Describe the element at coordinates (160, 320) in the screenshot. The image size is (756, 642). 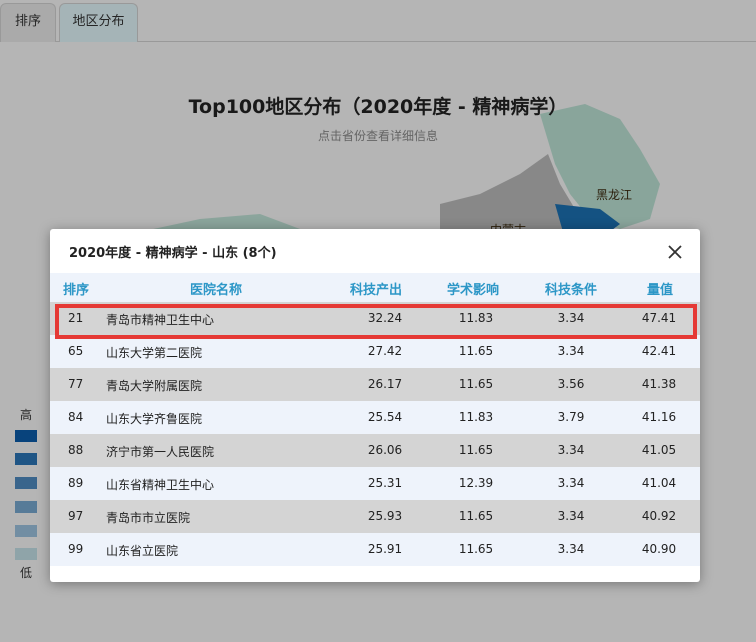
I see `cell-hospital-name: 青岛市精神卫生中心` at that location.